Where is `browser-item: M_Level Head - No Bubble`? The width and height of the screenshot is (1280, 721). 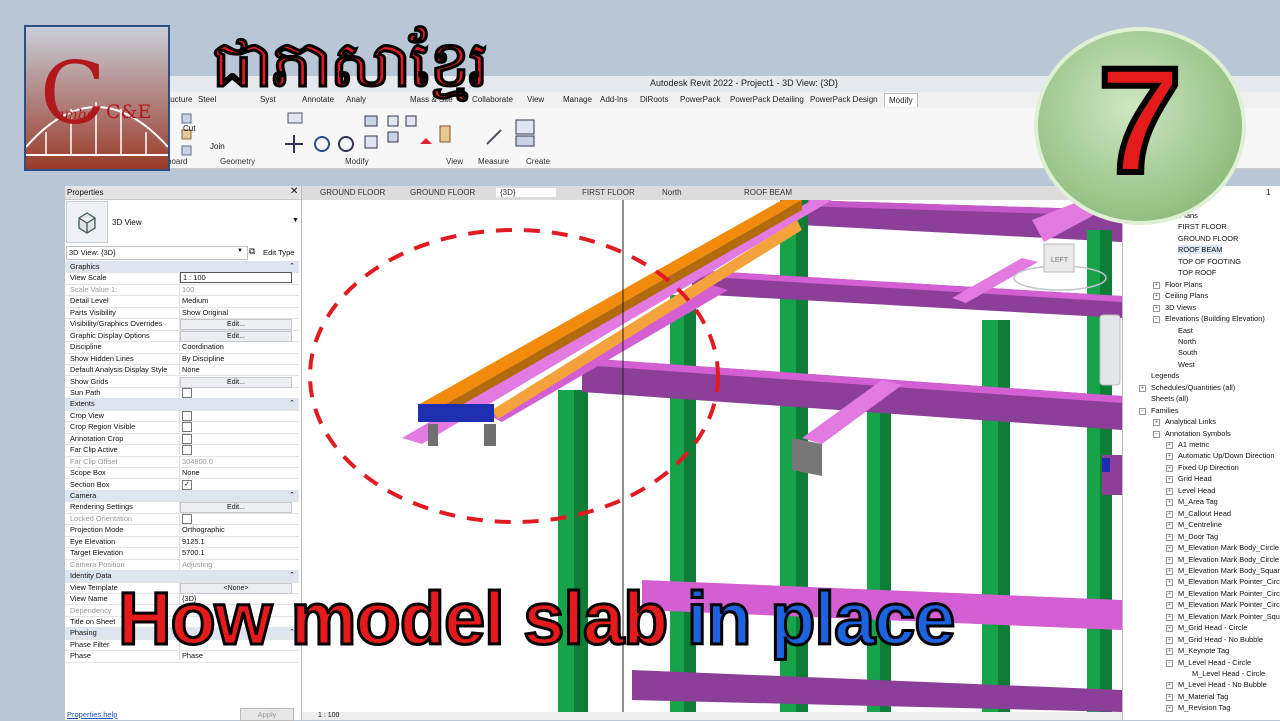 browser-item: M_Level Head - No Bubble is located at coordinates (1222, 684).